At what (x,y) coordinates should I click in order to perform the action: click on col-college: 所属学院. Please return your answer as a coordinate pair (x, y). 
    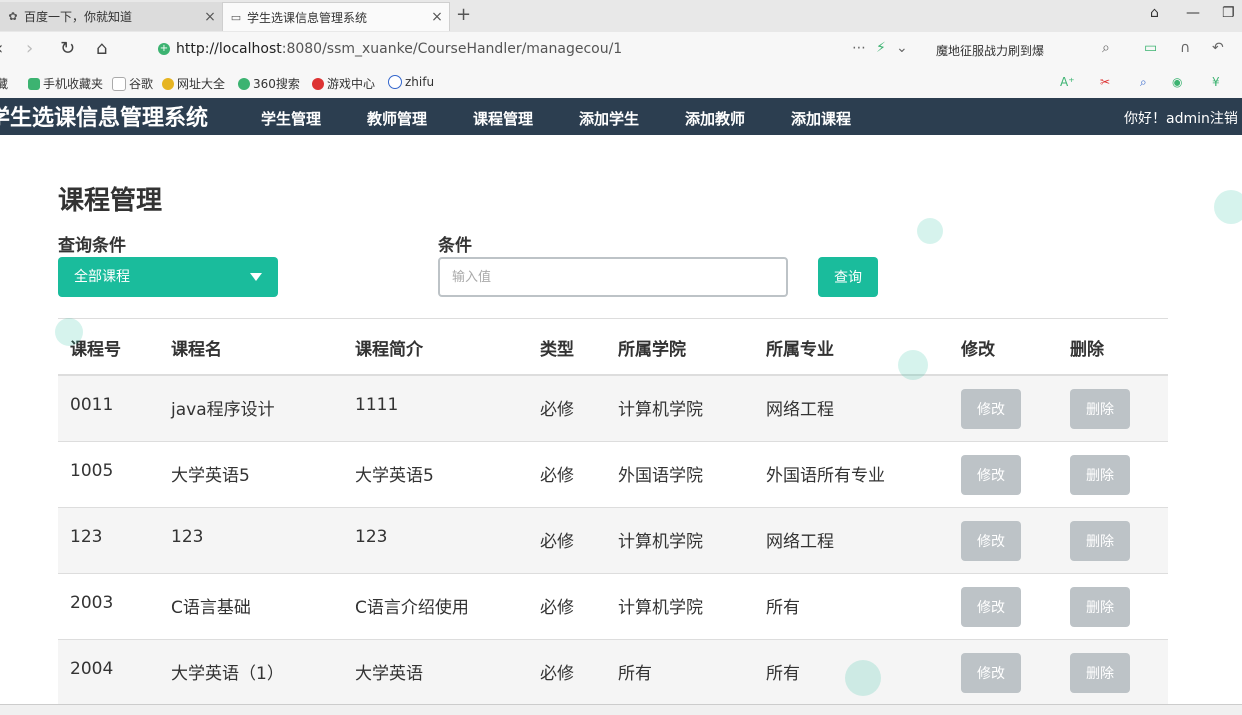
    Looking at the image, I should click on (652, 350).